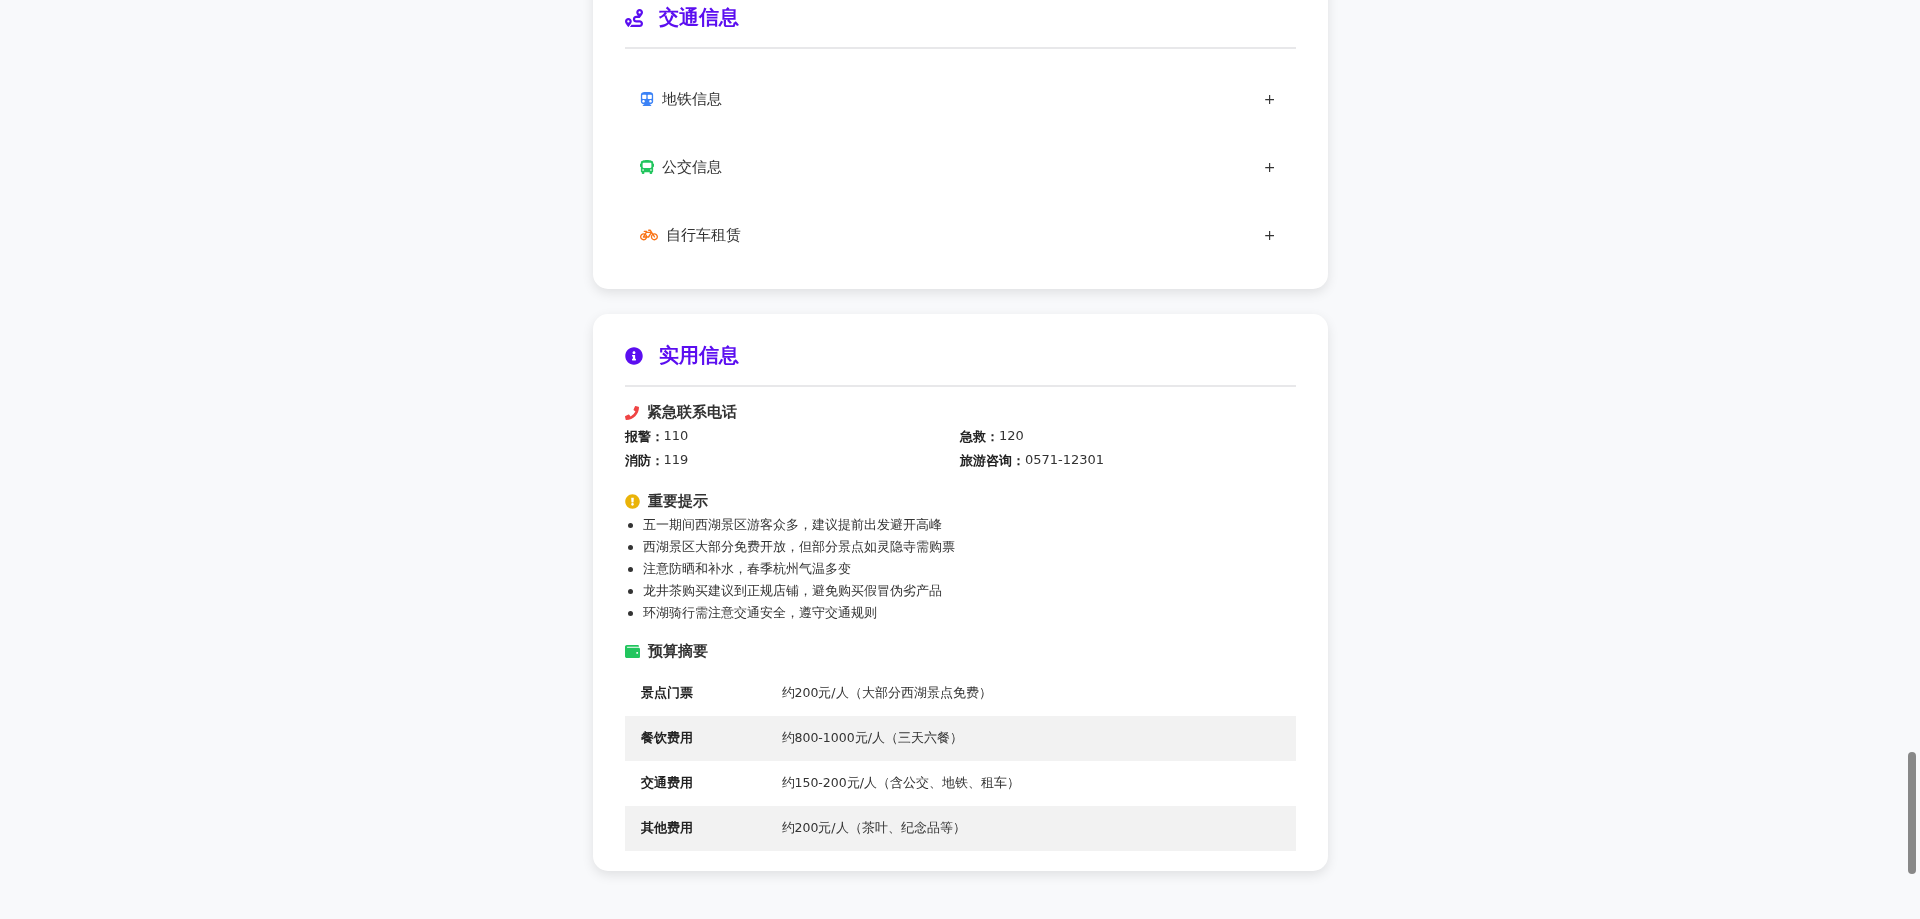 The height and width of the screenshot is (919, 1920). Describe the element at coordinates (746, 569) in the screenshot. I see `tip-text: 注意防晒和补水，春季杭州气温多变` at that location.